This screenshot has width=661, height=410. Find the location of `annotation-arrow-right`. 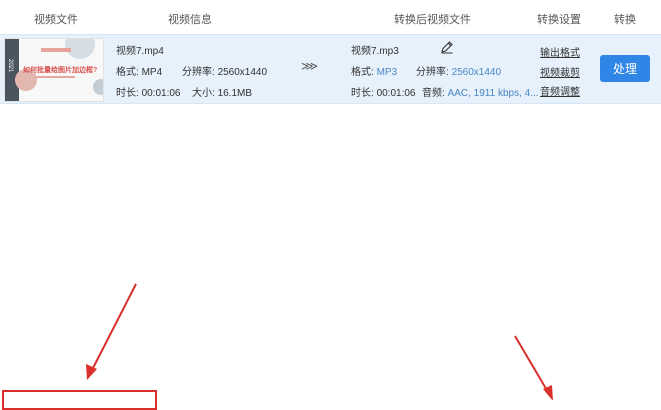

annotation-arrow-right is located at coordinates (533, 367).